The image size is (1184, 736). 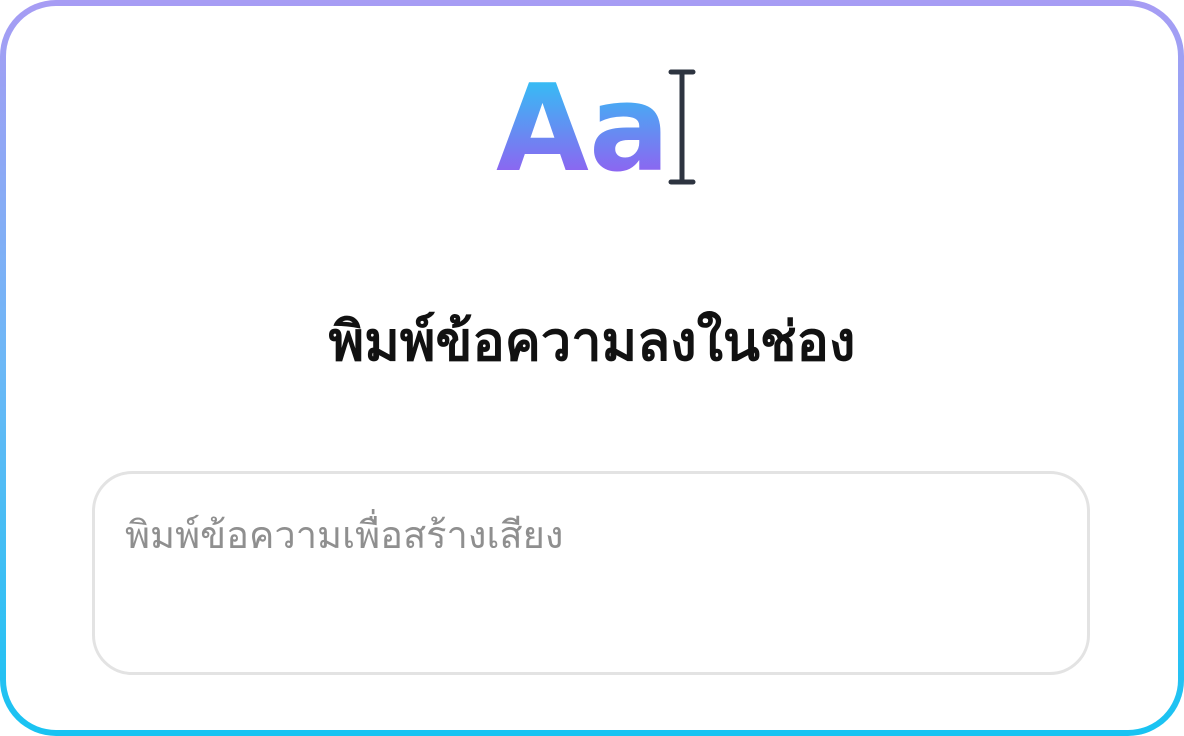 I want to click on aa-text-icon: Aa, so click(x=596, y=127).